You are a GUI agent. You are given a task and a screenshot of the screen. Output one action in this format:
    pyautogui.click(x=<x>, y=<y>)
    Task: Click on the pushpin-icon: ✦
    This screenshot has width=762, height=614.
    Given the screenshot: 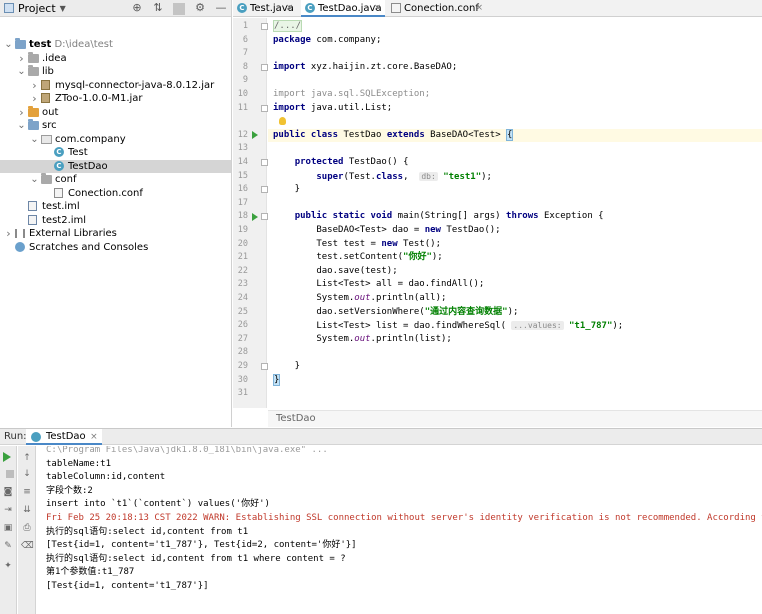 What is the action you would take?
    pyautogui.click(x=8, y=566)
    